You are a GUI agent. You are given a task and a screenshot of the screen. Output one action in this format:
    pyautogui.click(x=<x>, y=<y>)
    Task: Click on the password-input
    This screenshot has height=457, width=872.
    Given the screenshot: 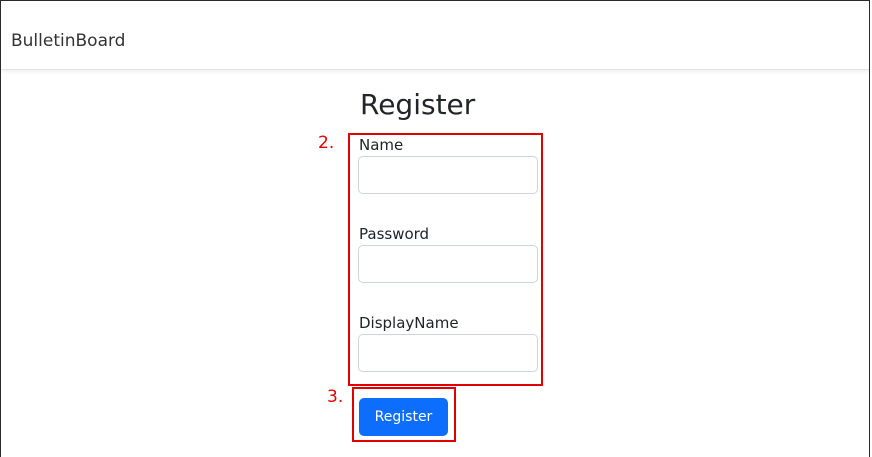 What is the action you would take?
    pyautogui.click(x=448, y=264)
    